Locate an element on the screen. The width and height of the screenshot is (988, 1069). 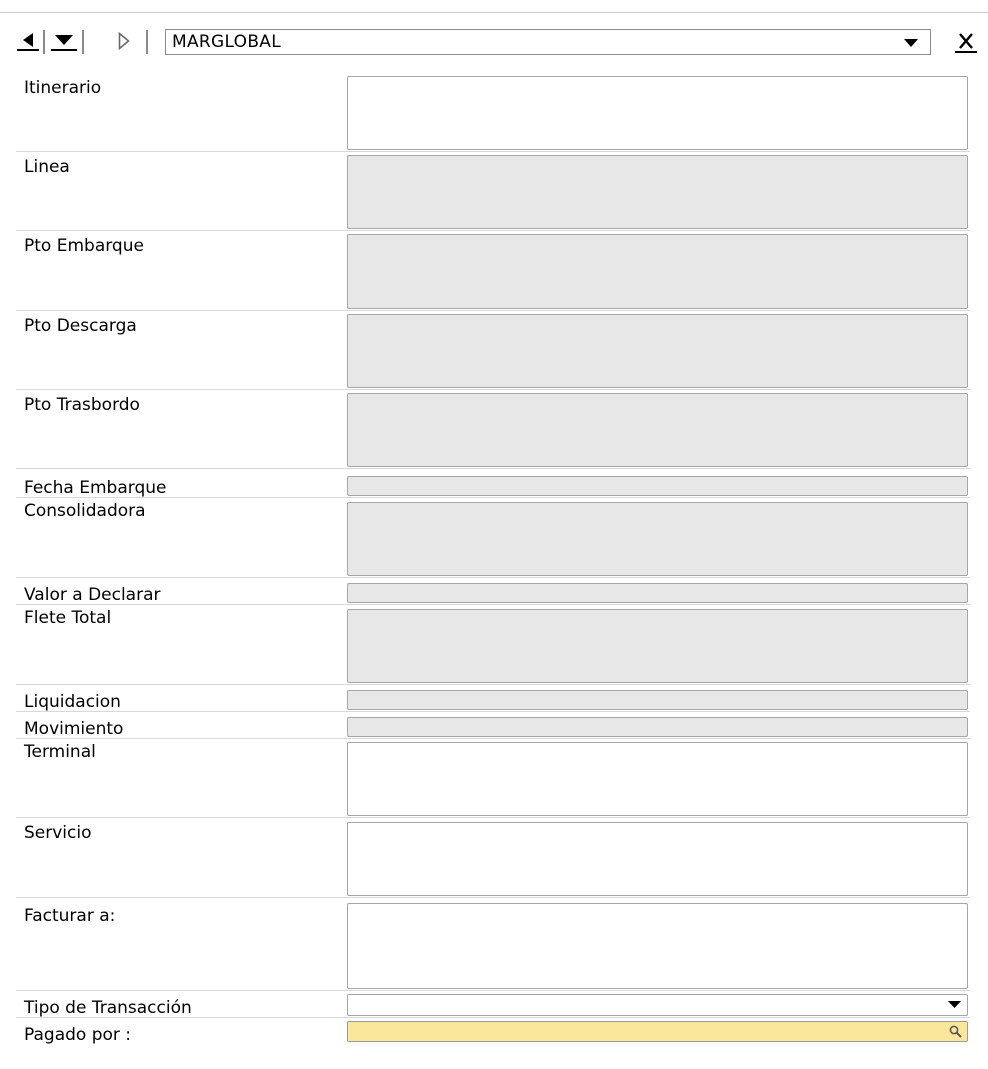
triangle-down-icon is located at coordinates (64, 40).